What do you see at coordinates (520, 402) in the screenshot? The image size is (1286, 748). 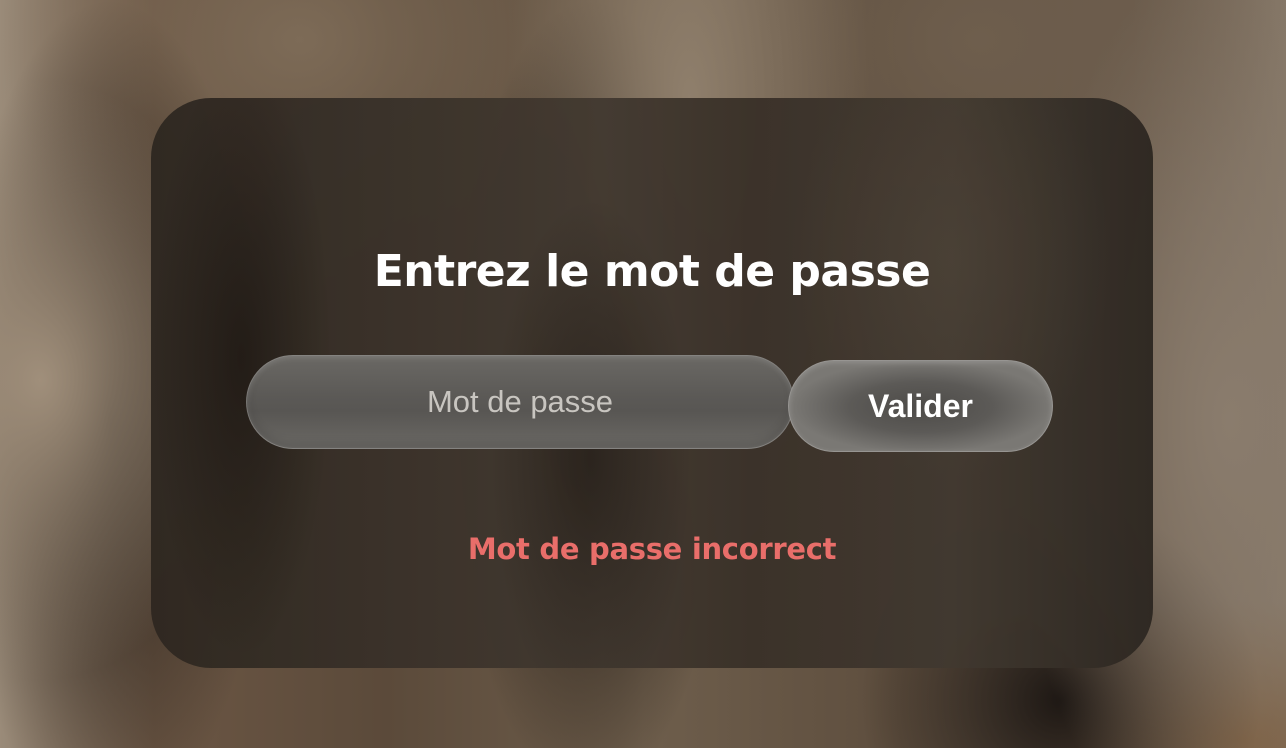 I see `password-input` at bounding box center [520, 402].